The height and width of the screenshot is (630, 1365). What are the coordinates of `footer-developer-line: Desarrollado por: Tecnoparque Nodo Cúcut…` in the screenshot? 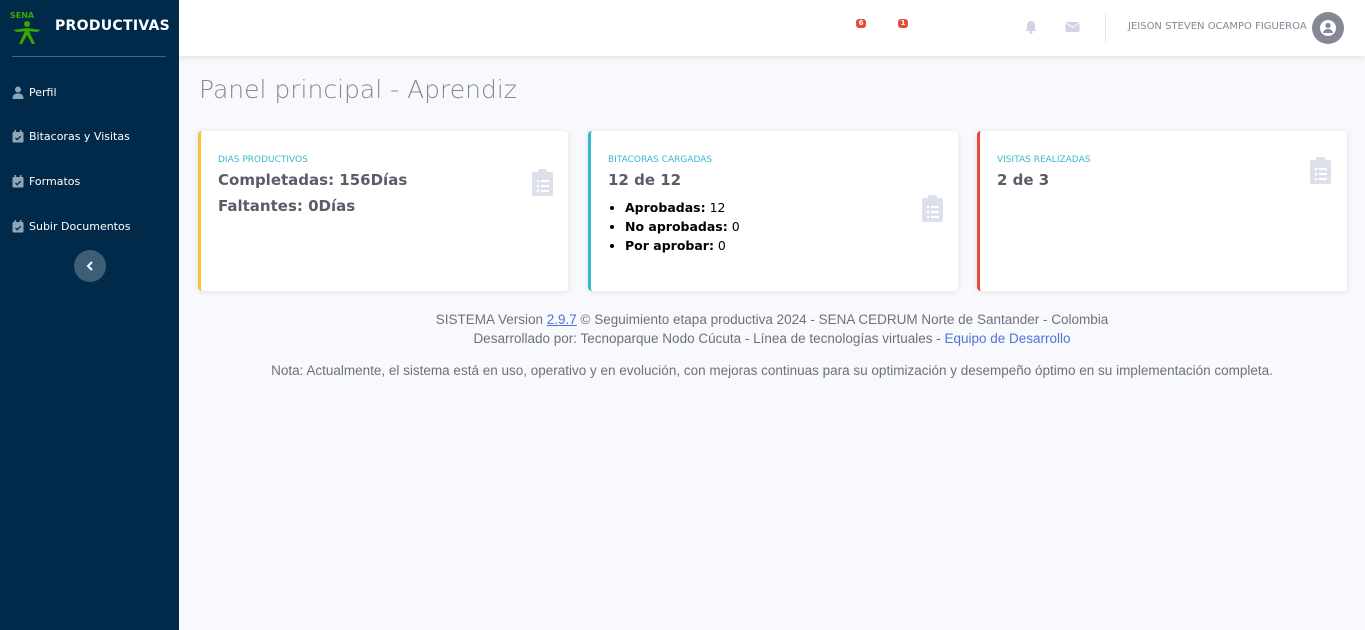 It's located at (772, 338).